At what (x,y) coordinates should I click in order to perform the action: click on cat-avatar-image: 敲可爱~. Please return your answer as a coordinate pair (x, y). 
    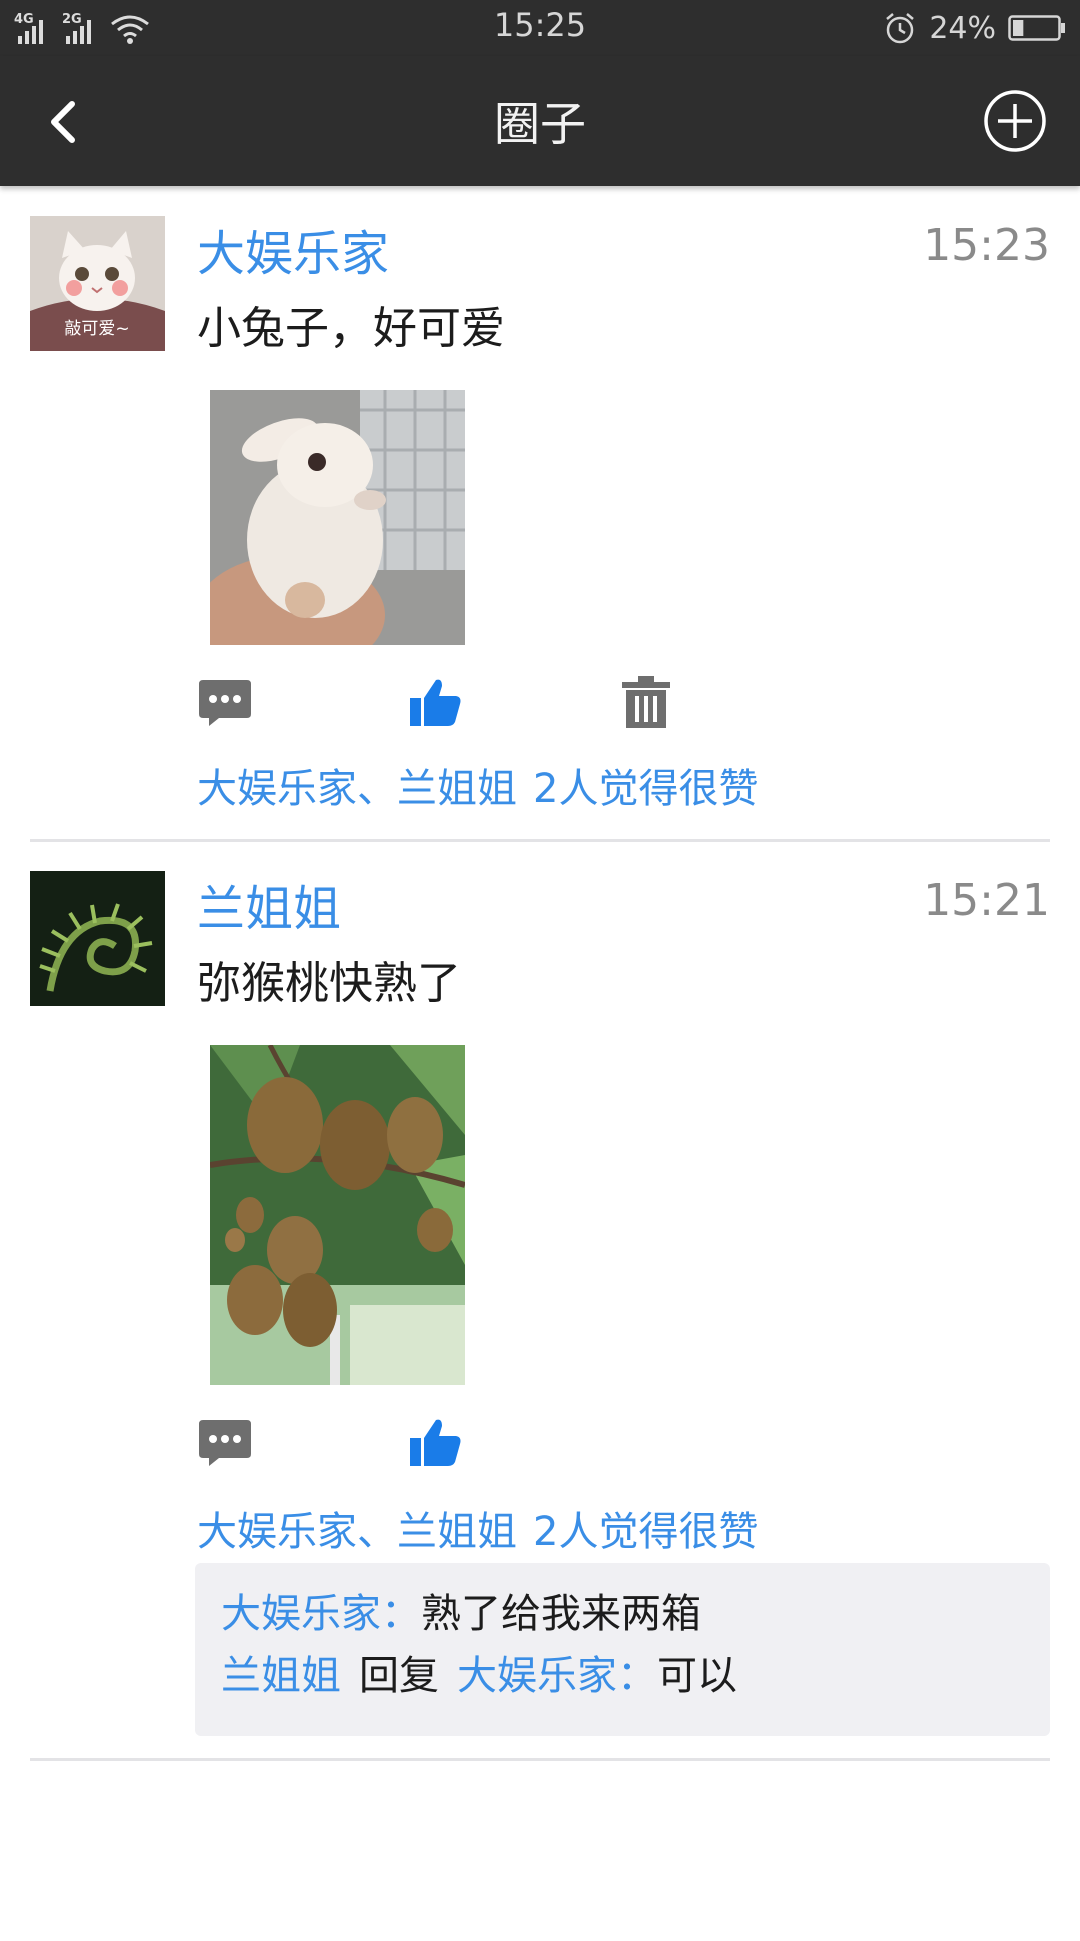
    Looking at the image, I should click on (97, 283).